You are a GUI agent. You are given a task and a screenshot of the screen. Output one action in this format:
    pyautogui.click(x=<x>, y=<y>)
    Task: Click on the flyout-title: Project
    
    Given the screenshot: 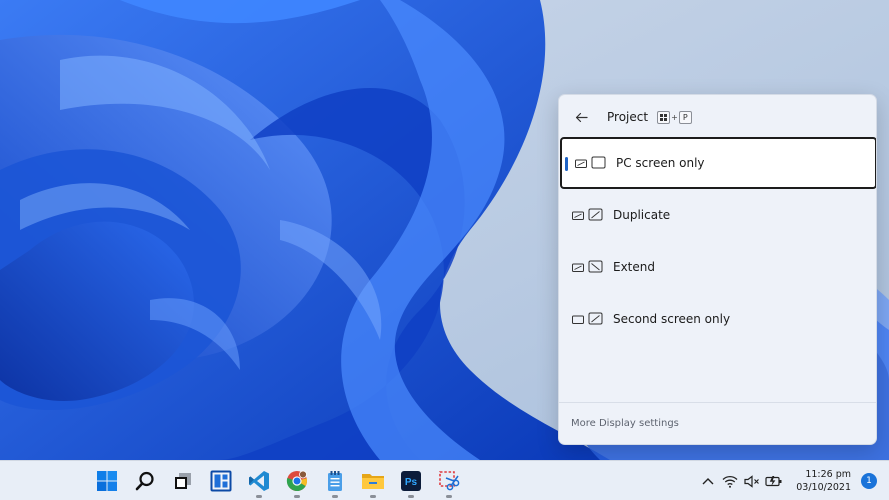 What is the action you would take?
    pyautogui.click(x=628, y=117)
    